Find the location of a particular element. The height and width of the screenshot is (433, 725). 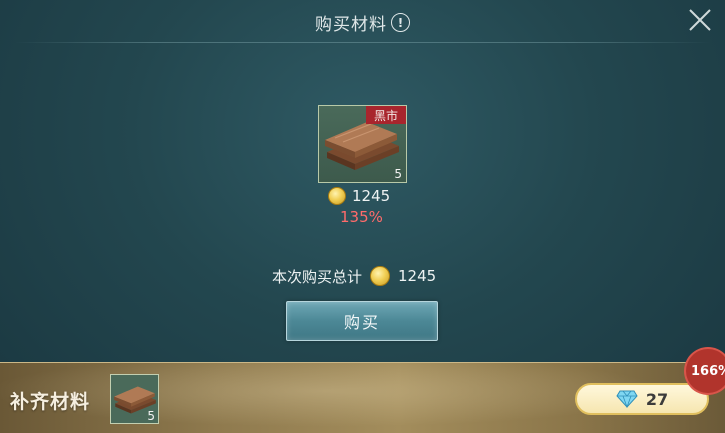

info-icon: ! is located at coordinates (400, 22).